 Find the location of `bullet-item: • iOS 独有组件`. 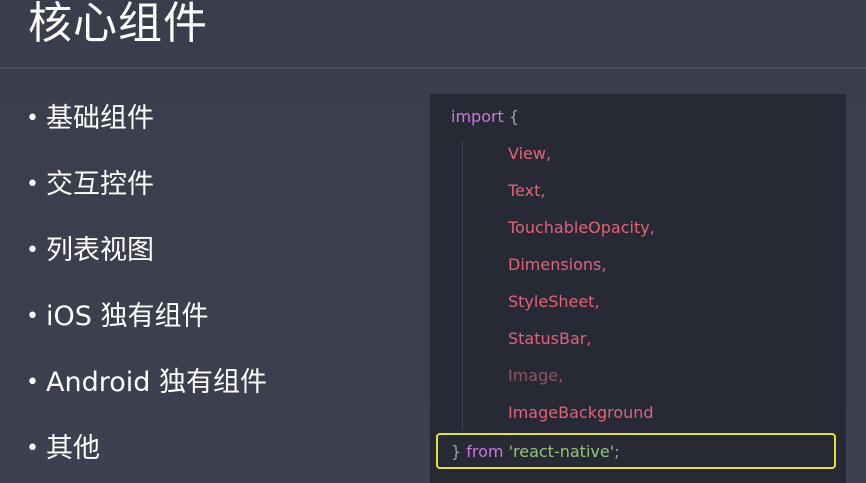

bullet-item: • iOS 独有组件 is located at coordinates (146, 325).